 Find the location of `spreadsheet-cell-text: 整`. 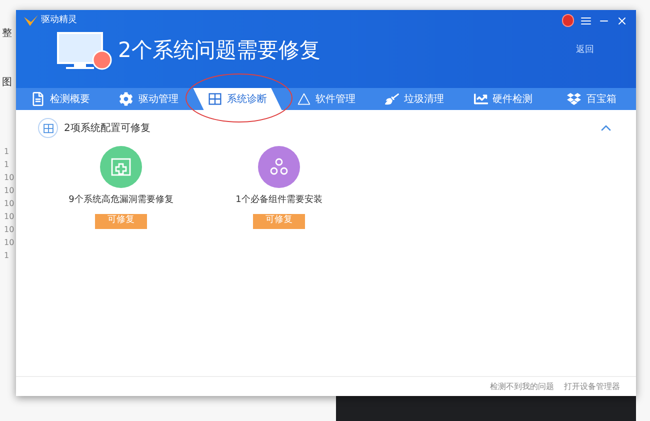

spreadsheet-cell-text: 整 is located at coordinates (7, 34).